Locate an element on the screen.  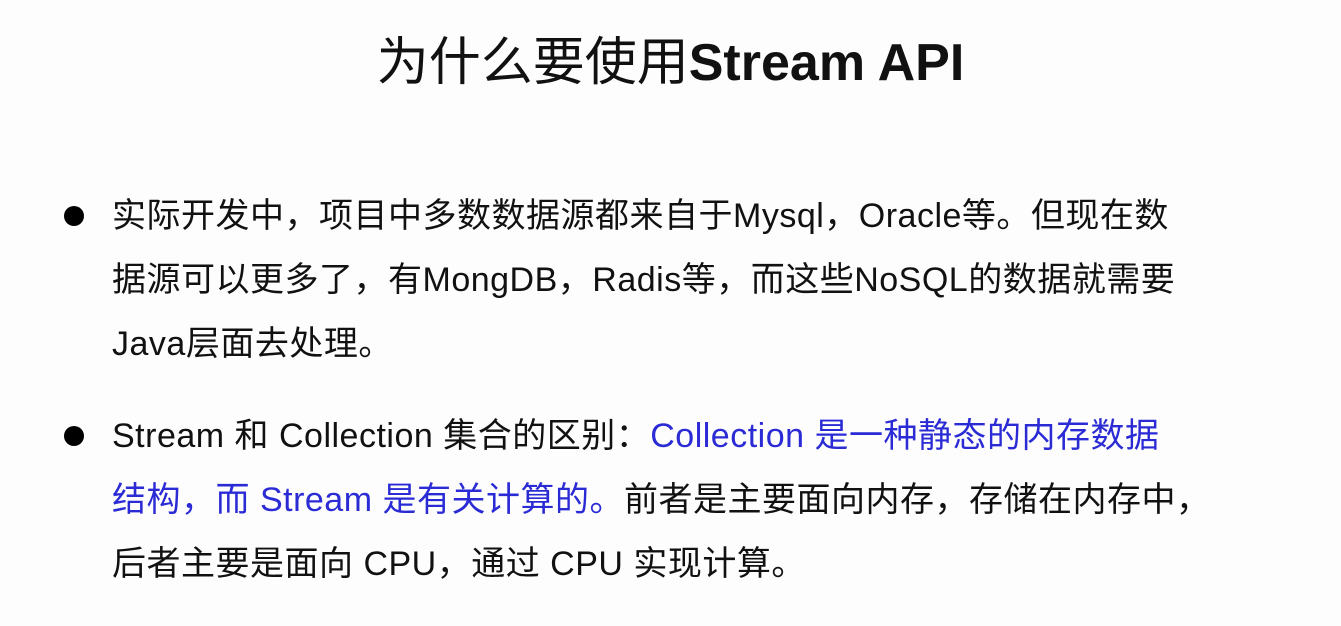
bullet-2-line-1-plain: Stream 和 Collection 集合的区别： is located at coordinates (381, 436).